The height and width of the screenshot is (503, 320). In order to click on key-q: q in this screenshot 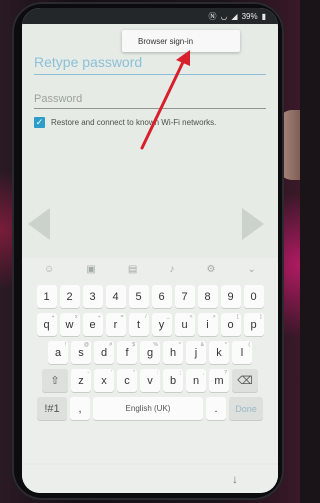, I will do `click(46, 324)`.